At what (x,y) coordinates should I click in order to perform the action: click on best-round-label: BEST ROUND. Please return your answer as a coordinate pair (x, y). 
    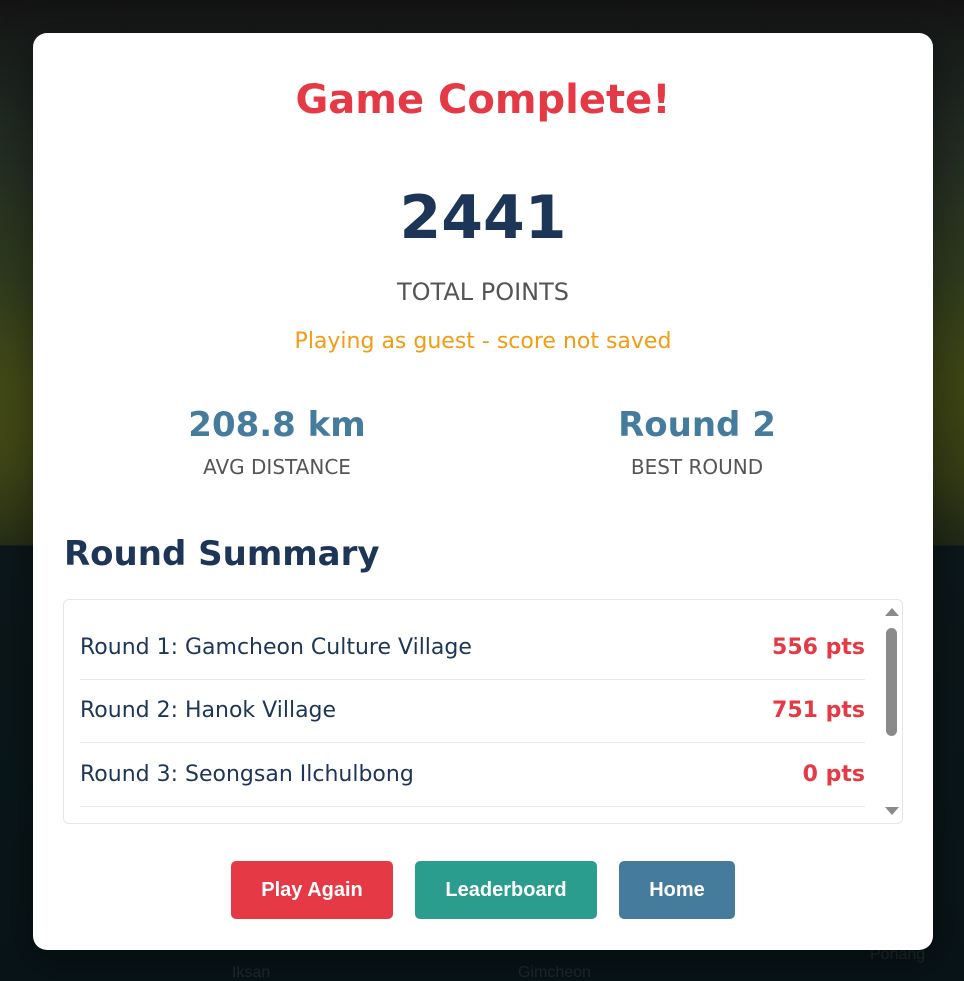
    Looking at the image, I should click on (697, 467).